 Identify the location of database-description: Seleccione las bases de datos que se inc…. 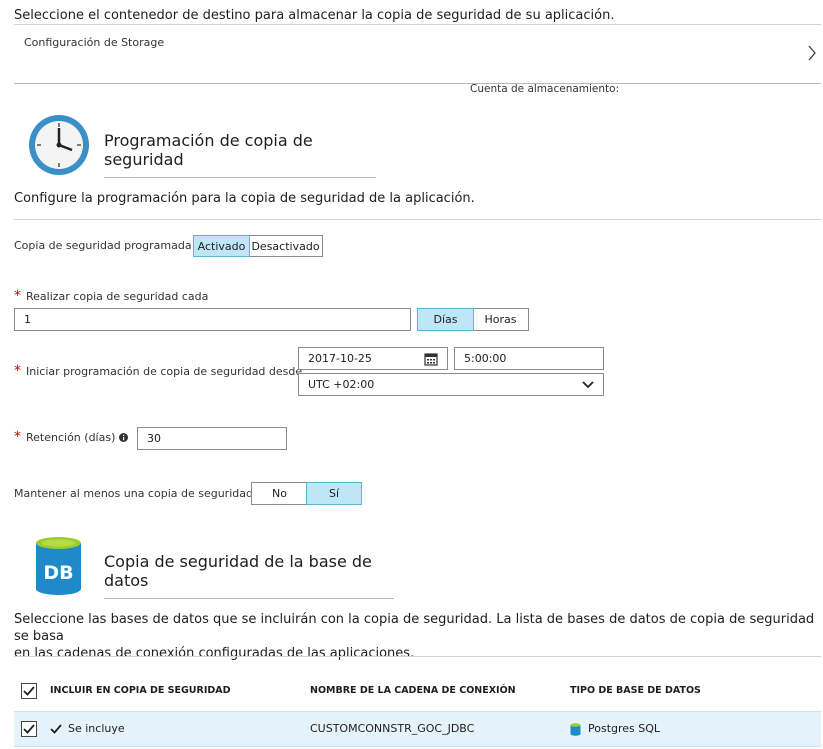
(418, 636).